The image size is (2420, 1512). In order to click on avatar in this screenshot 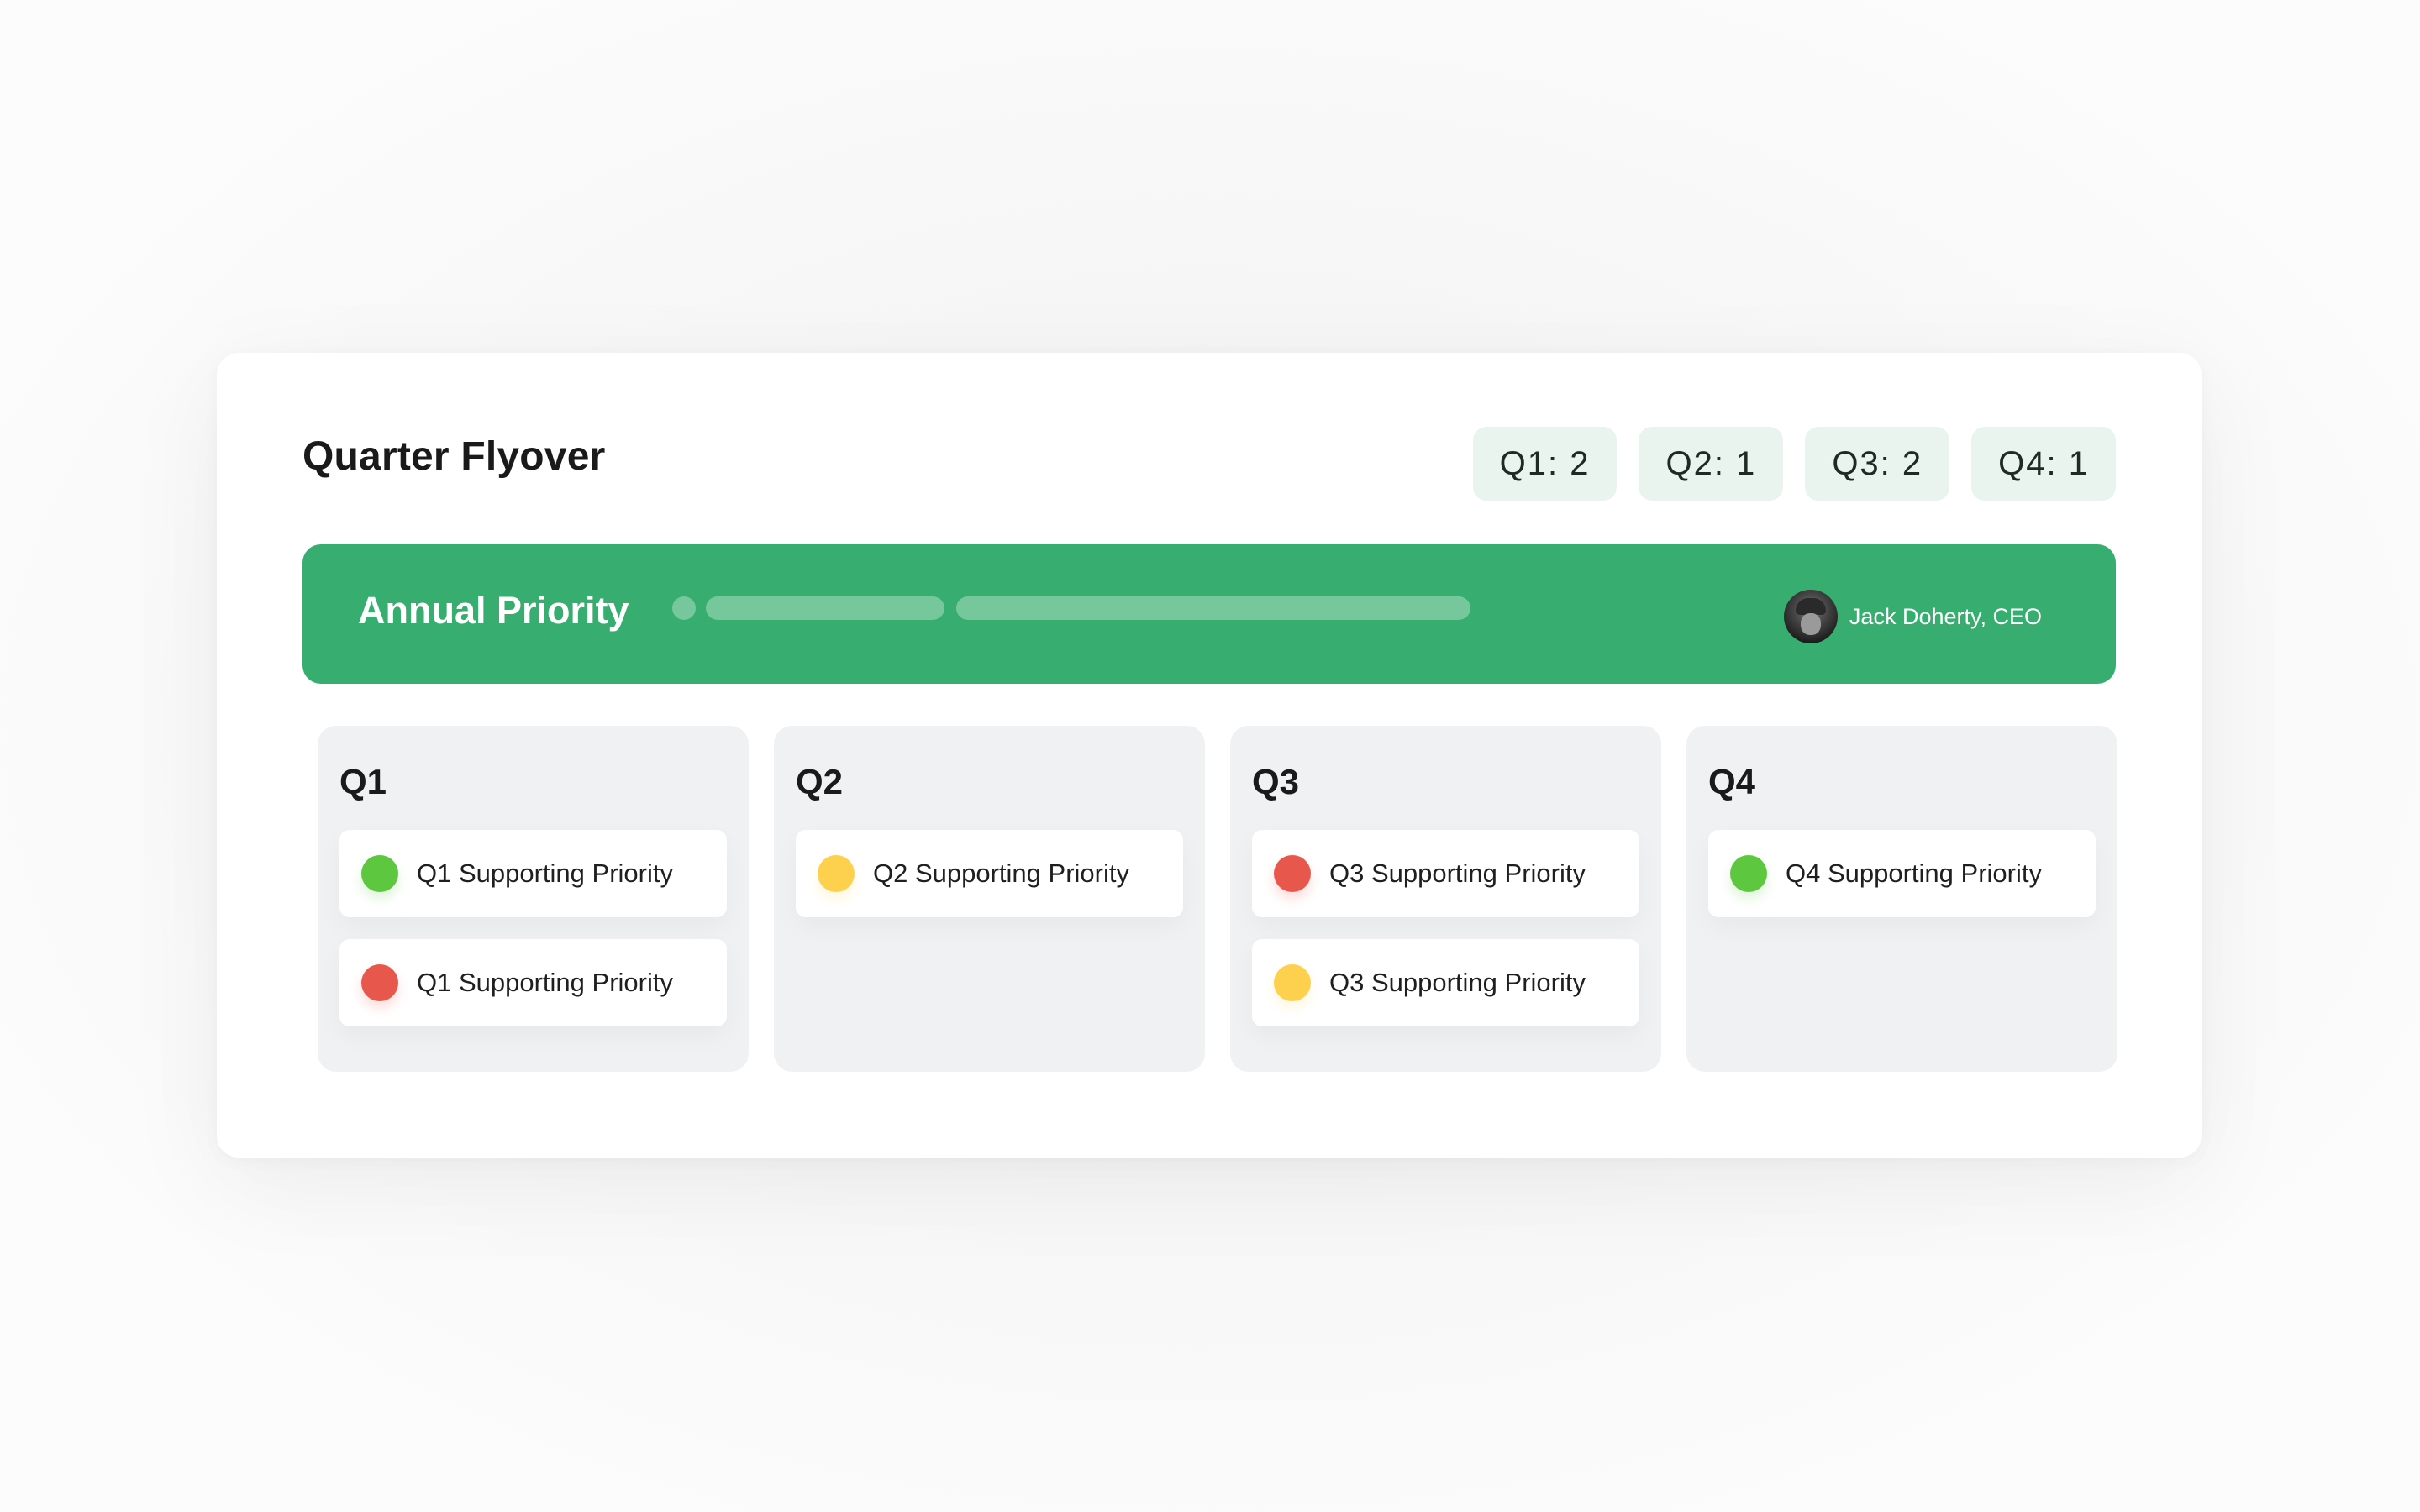, I will do `click(1810, 616)`.